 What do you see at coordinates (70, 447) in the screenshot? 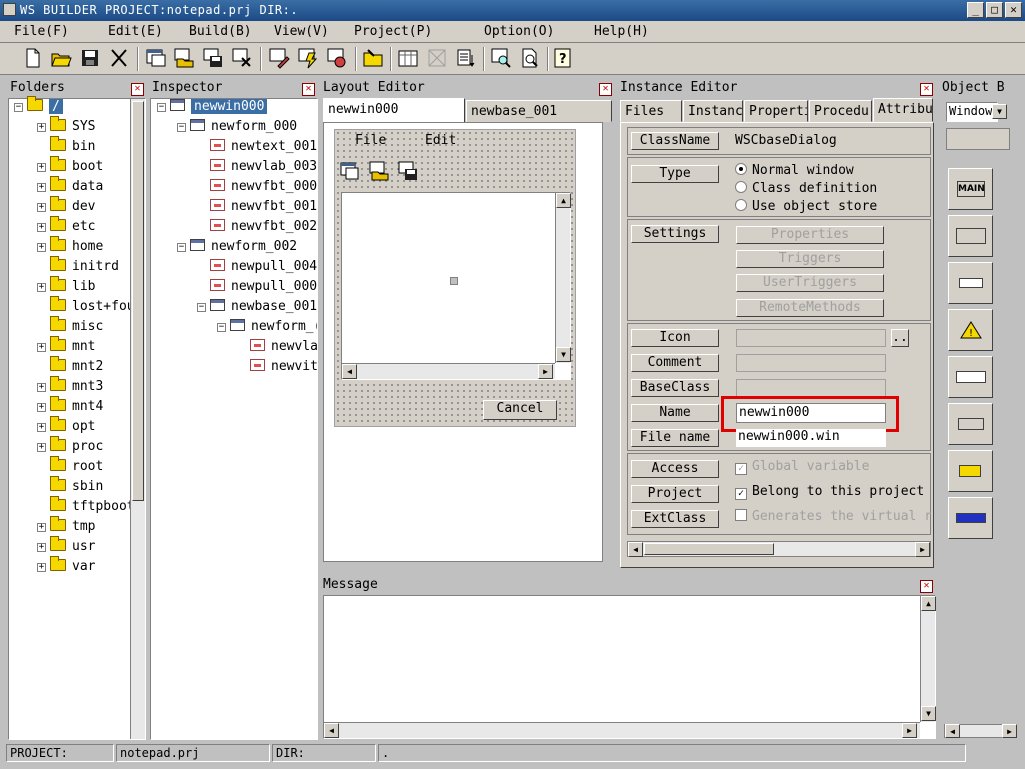
I see `folder-item: + proc` at bounding box center [70, 447].